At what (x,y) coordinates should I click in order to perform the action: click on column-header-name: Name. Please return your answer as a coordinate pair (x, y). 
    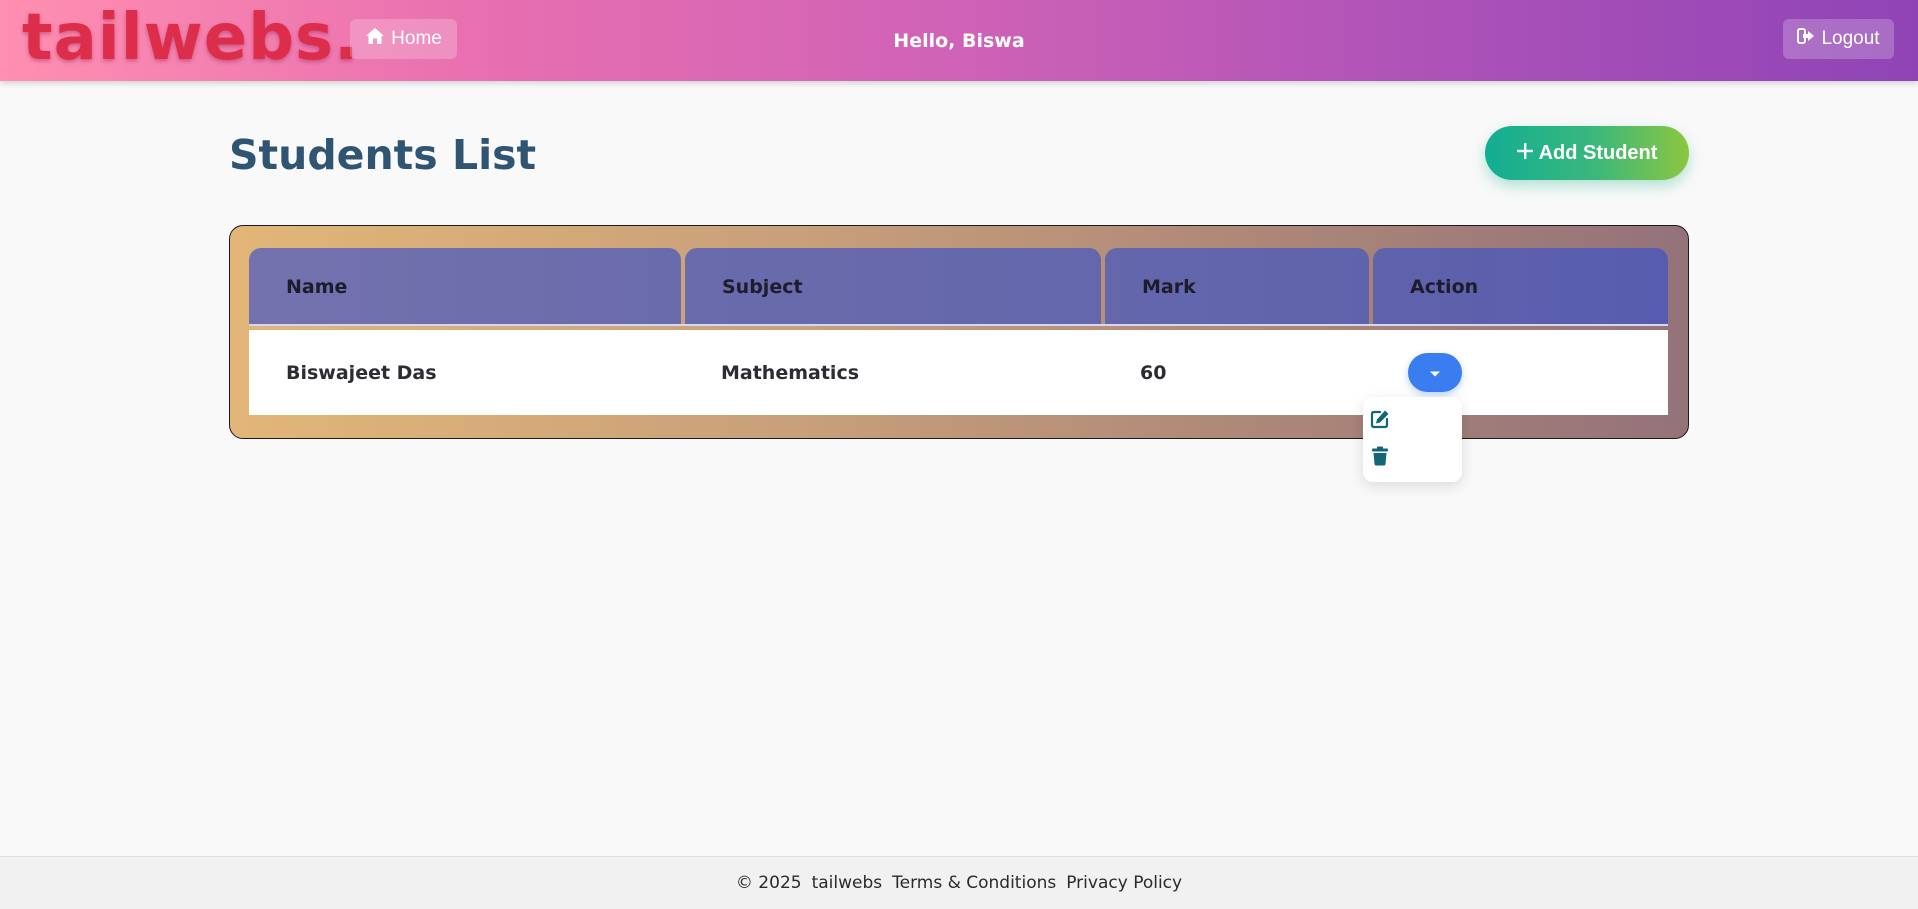
    Looking at the image, I should click on (465, 287).